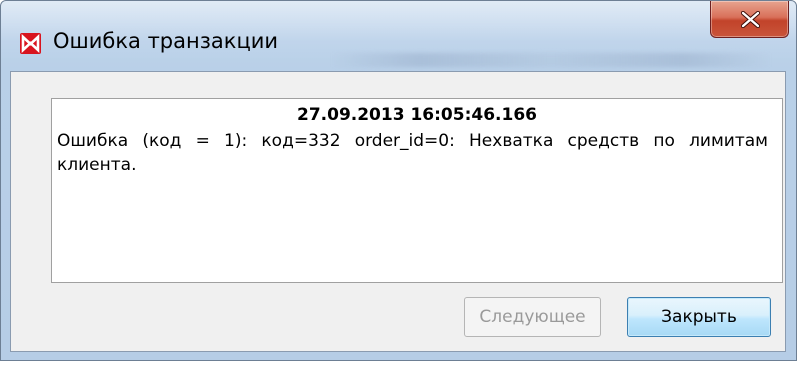 The width and height of the screenshot is (798, 369). I want to click on close-icon, so click(750, 19).